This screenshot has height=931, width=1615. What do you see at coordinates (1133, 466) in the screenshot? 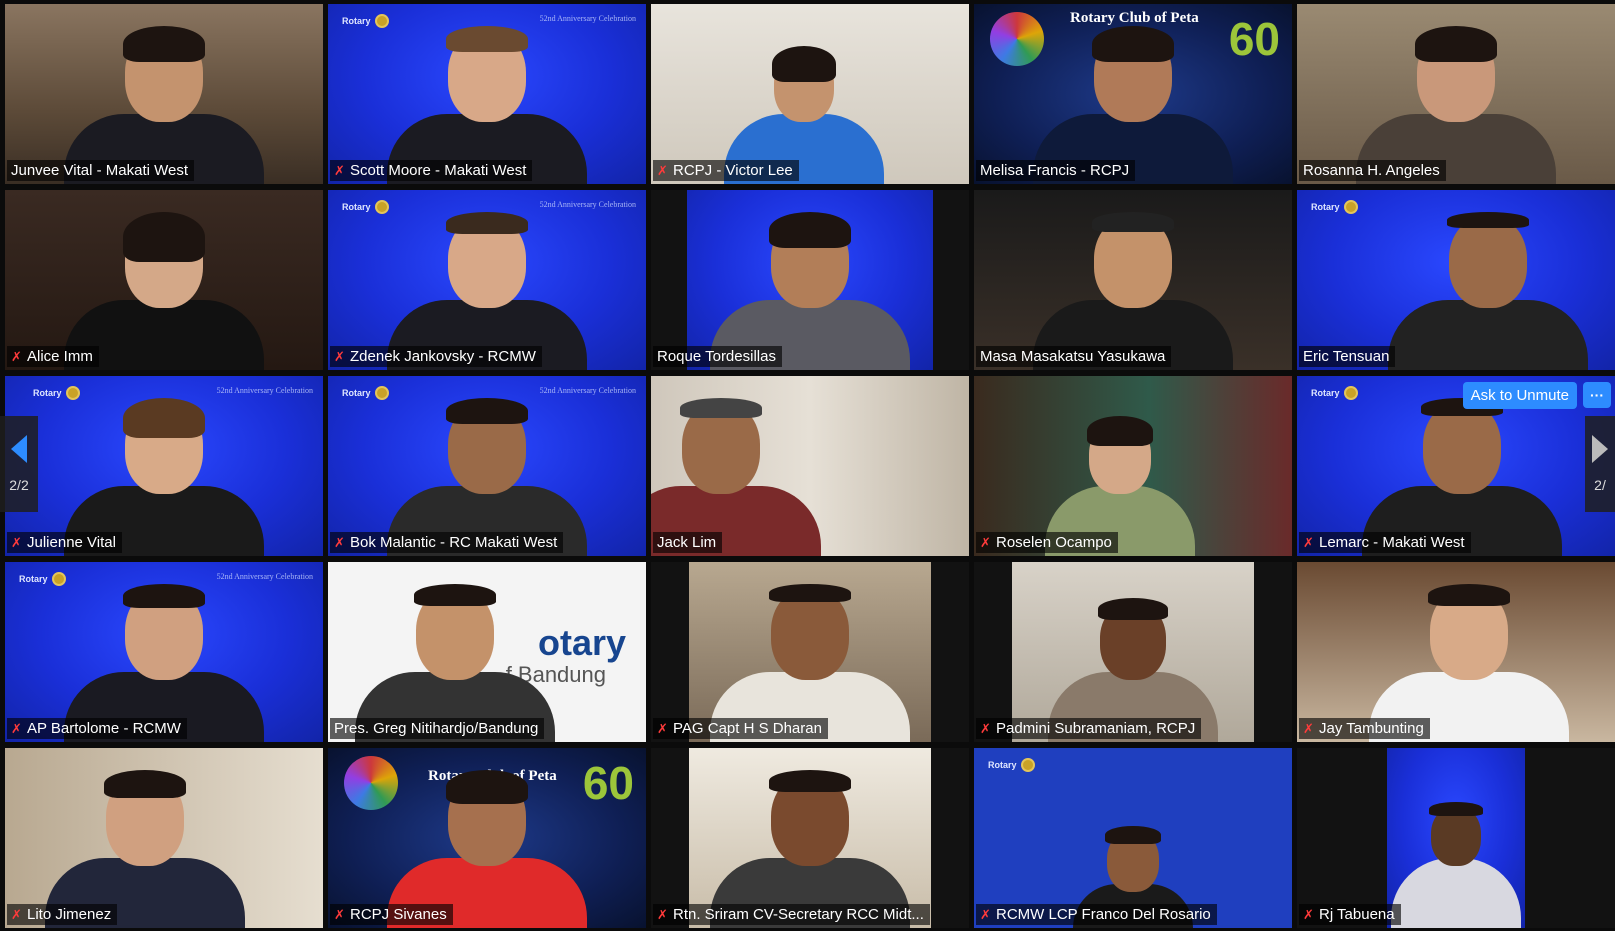
I see `participant-tile: ✗ Roselen Ocampo` at bounding box center [1133, 466].